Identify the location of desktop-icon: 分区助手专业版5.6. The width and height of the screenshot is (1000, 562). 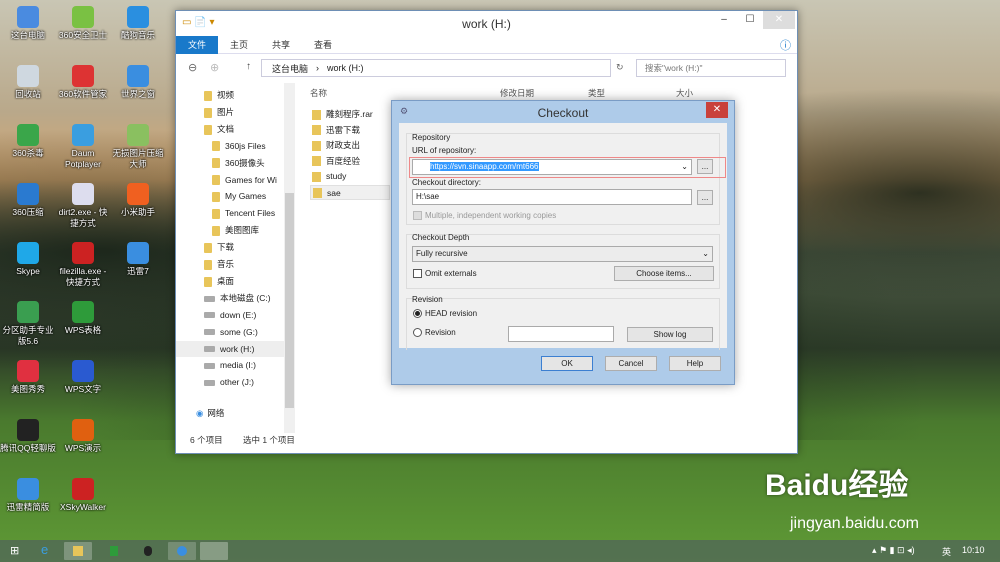
(28, 324).